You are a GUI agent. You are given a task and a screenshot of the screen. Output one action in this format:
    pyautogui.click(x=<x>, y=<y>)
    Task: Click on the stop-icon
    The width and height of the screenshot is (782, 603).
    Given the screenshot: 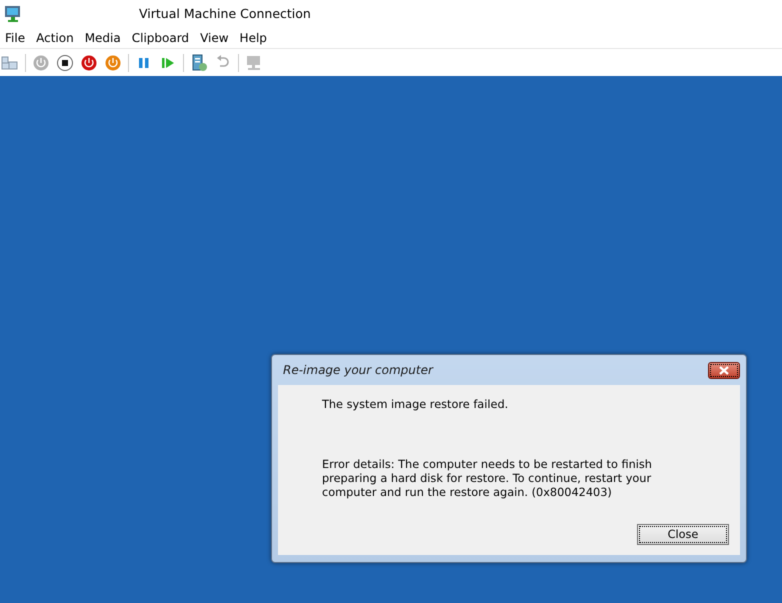 What is the action you would take?
    pyautogui.click(x=65, y=63)
    